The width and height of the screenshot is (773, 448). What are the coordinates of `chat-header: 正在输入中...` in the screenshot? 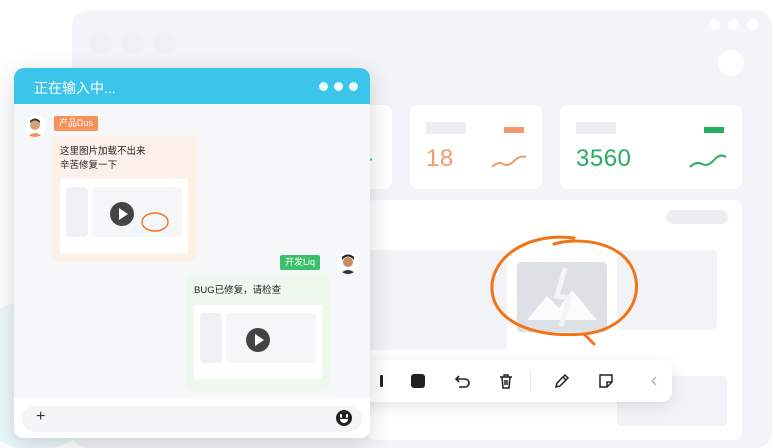 It's located at (192, 86).